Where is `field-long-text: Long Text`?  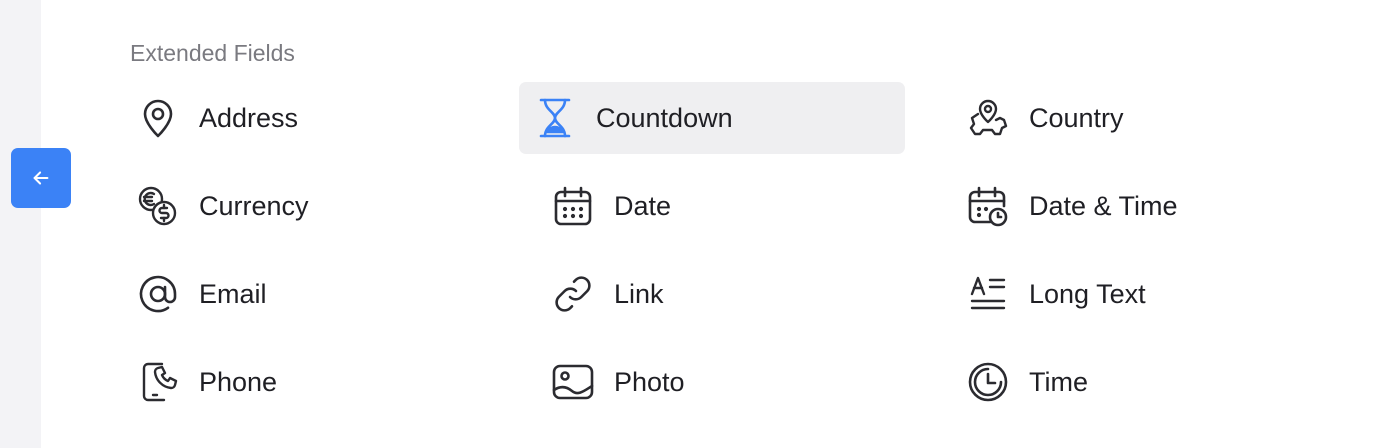 field-long-text: Long Text is located at coordinates (1145, 294).